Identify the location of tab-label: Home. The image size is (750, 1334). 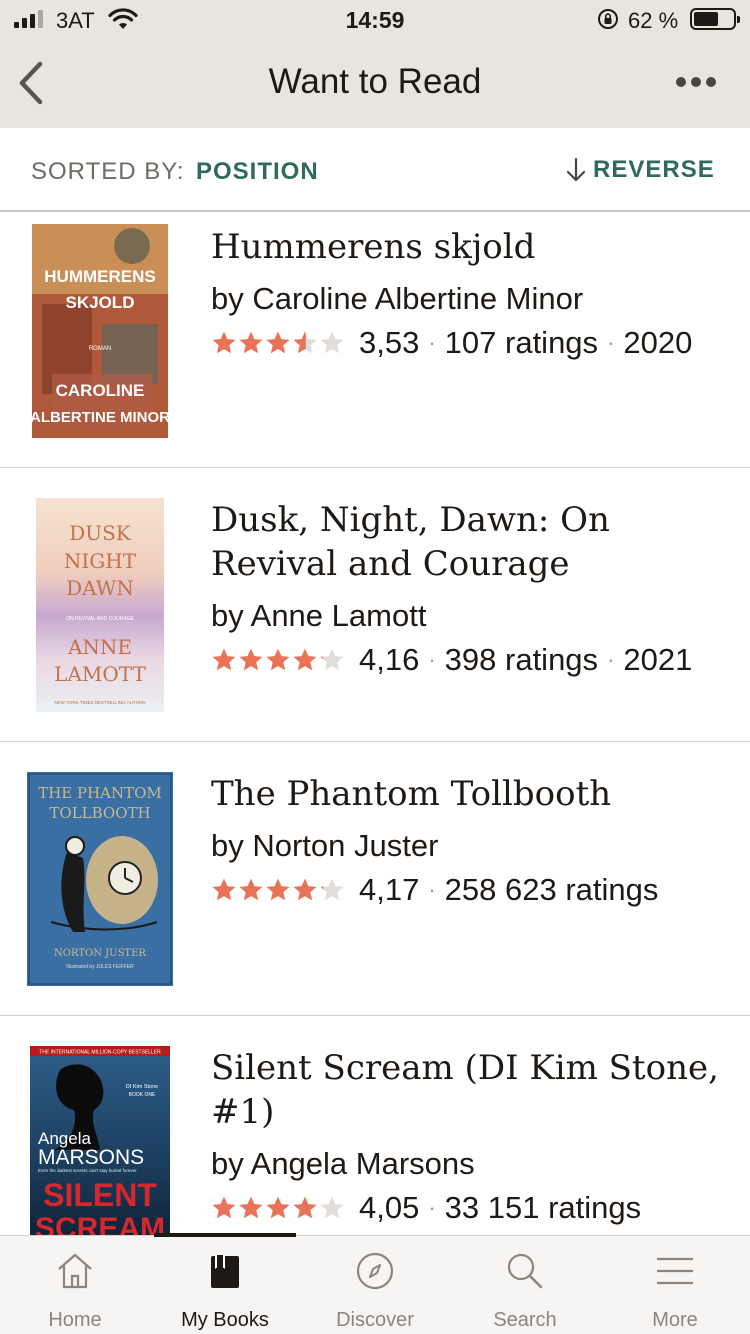
(75, 1320).